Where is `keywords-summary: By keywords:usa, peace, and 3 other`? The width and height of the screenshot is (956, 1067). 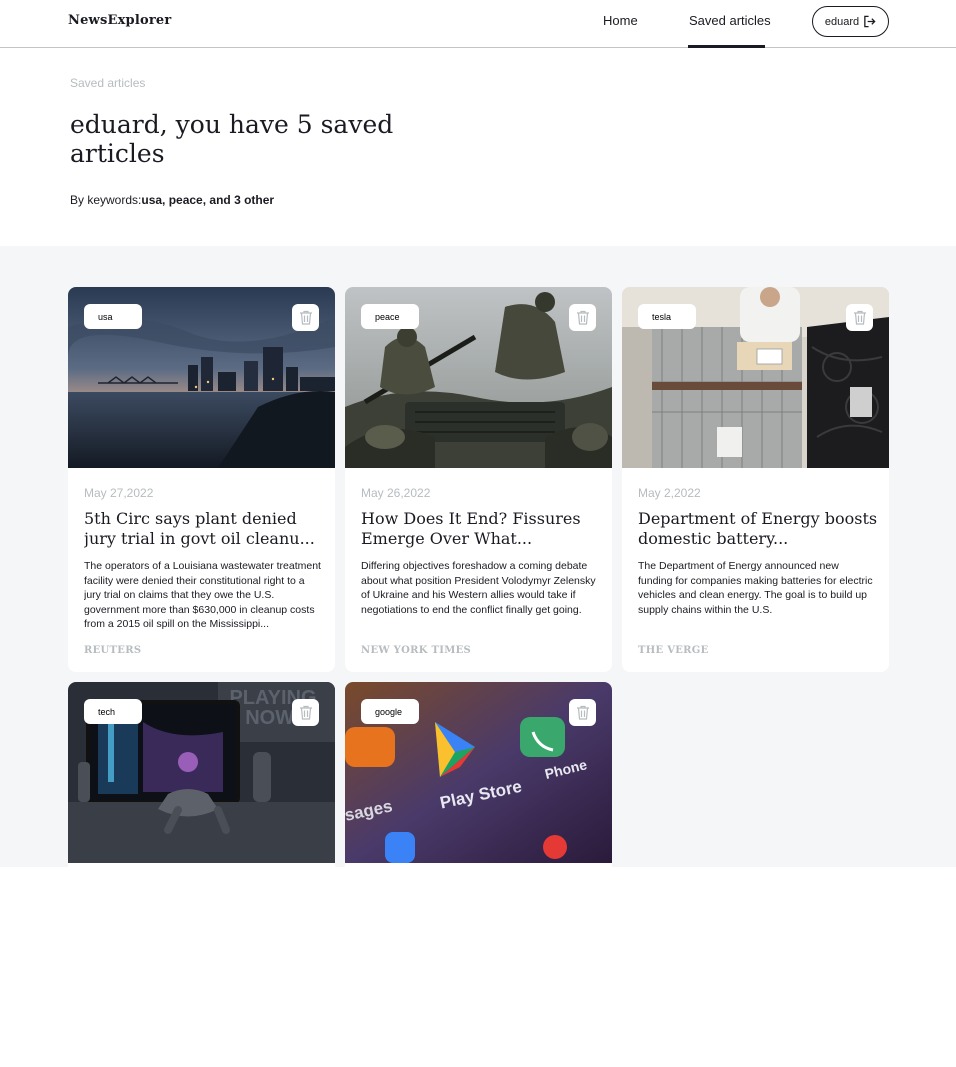
keywords-summary: By keywords:usa, peace, and 3 other is located at coordinates (172, 200).